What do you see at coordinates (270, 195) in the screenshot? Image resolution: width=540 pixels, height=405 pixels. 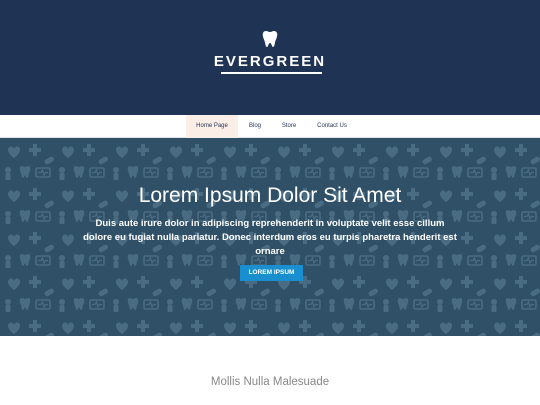 I see `hero-title: Lorem Ipsum Dolor Sit Amet` at bounding box center [270, 195].